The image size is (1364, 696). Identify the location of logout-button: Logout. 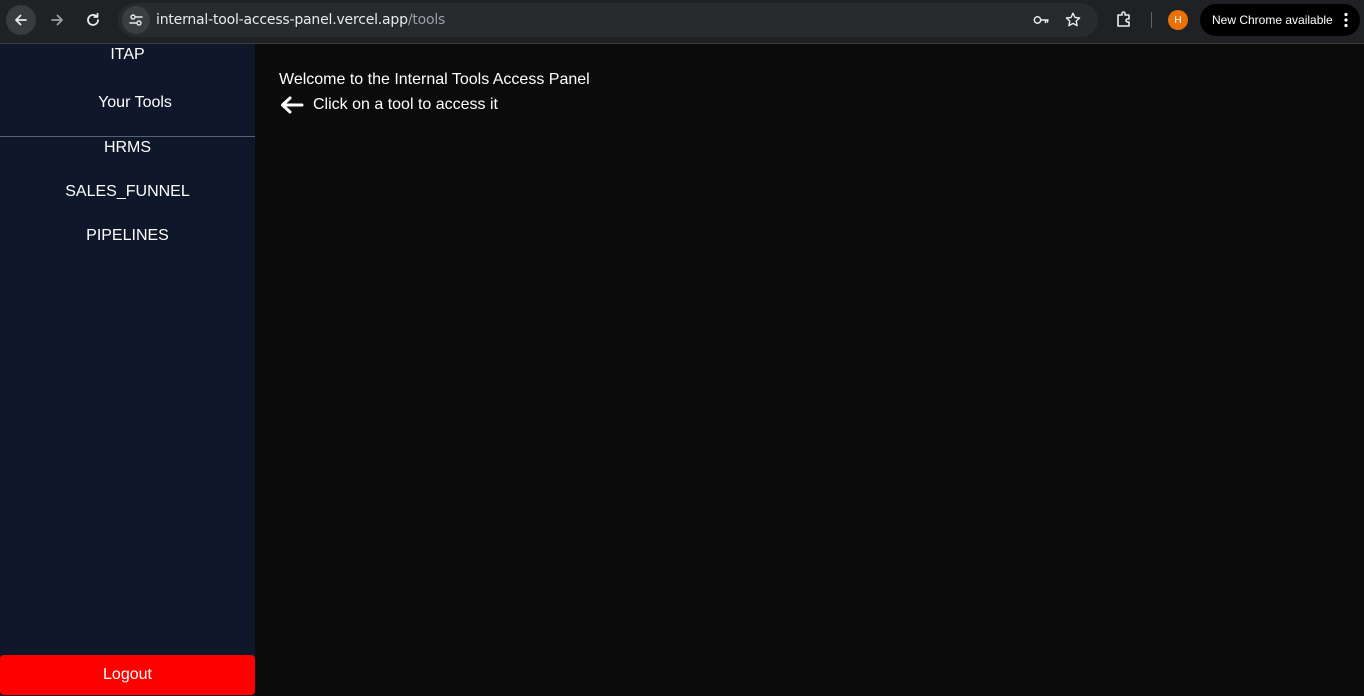
(127, 675).